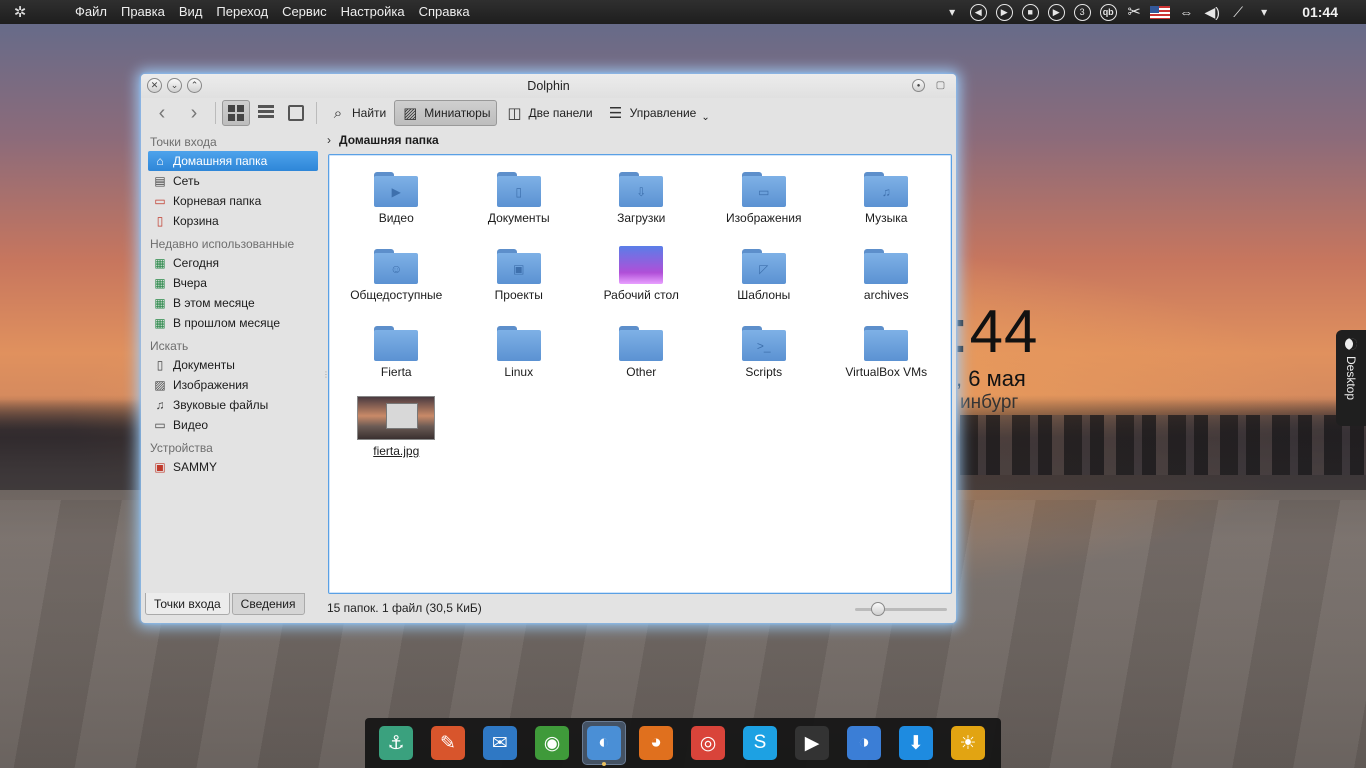 The height and width of the screenshot is (768, 1366). What do you see at coordinates (519, 276) in the screenshot?
I see `folder-item: ▣ Проекты` at bounding box center [519, 276].